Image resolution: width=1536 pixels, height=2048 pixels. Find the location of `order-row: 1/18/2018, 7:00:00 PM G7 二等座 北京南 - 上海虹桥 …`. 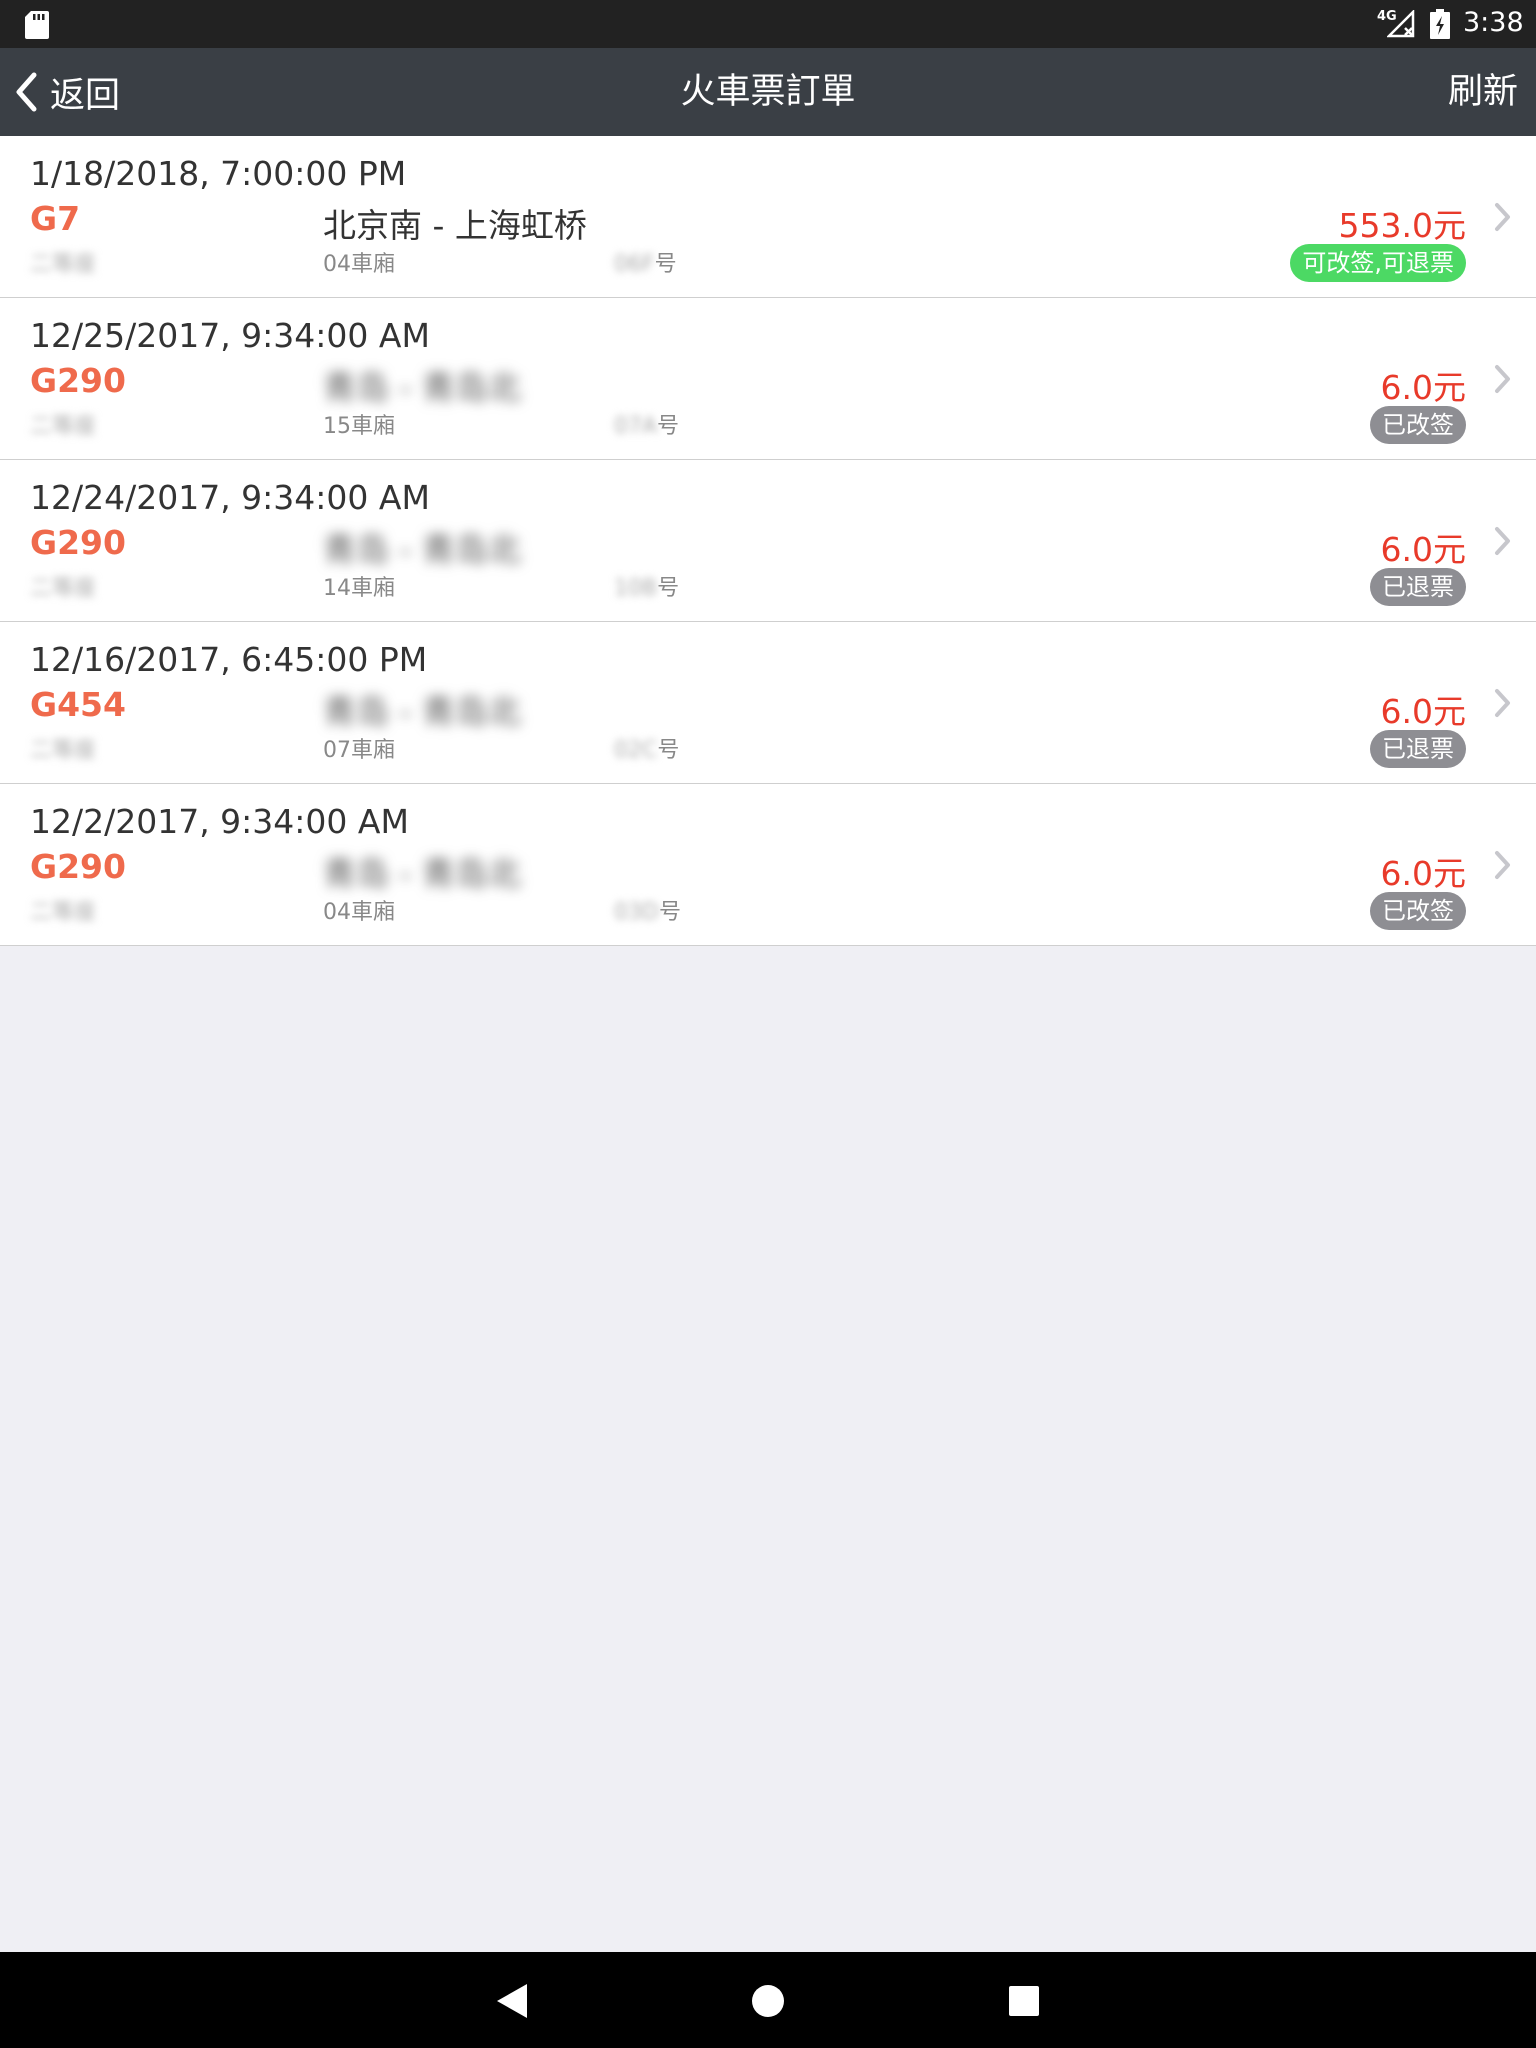

order-row: 1/18/2018, 7:00:00 PM G7 二等座 北京南 - 上海虹桥 … is located at coordinates (768, 217).